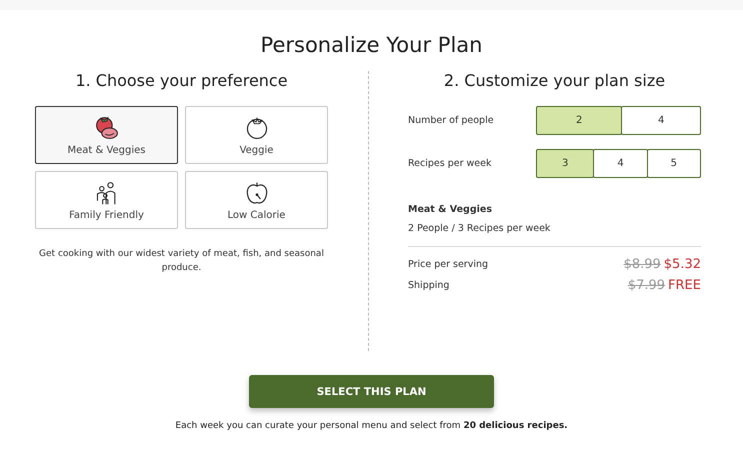 The width and height of the screenshot is (743, 467). I want to click on preference-card: Family Friendly, so click(106, 200).